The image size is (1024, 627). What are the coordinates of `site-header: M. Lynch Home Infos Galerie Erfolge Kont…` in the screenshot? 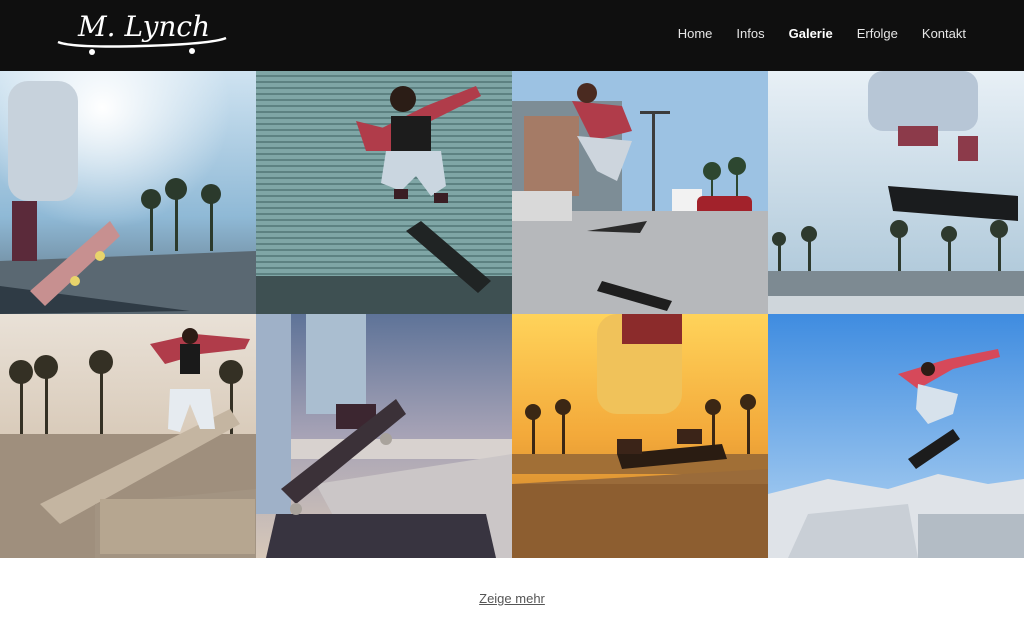 It's located at (512, 35).